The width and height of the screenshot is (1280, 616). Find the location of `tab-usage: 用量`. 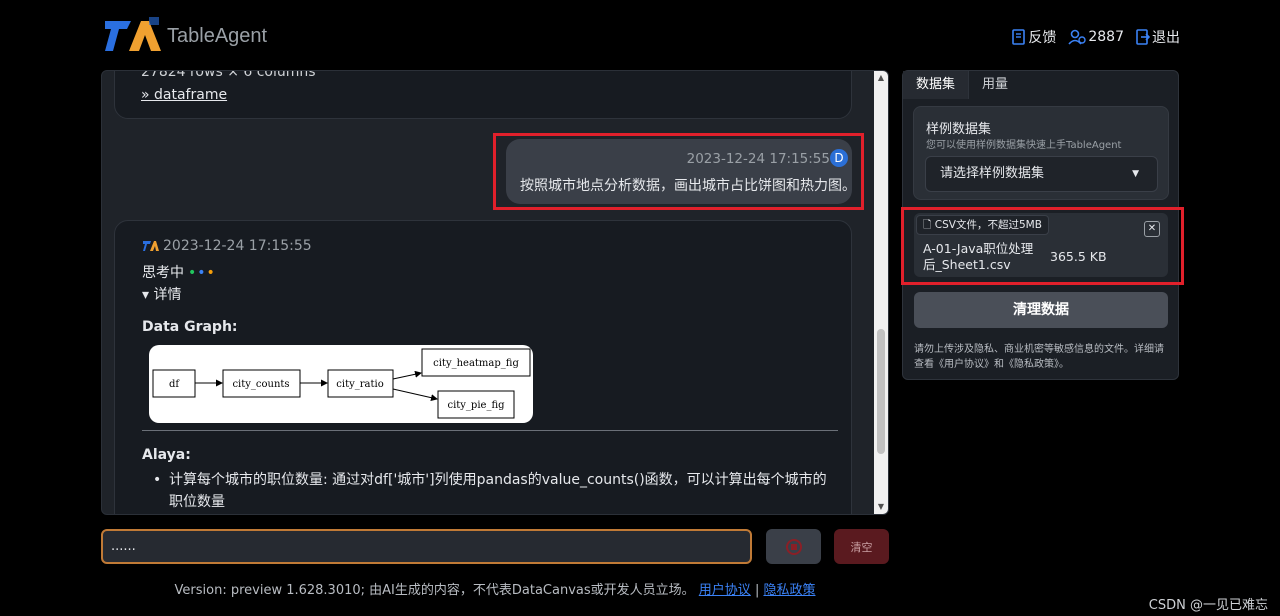

tab-usage: 用量 is located at coordinates (995, 85).